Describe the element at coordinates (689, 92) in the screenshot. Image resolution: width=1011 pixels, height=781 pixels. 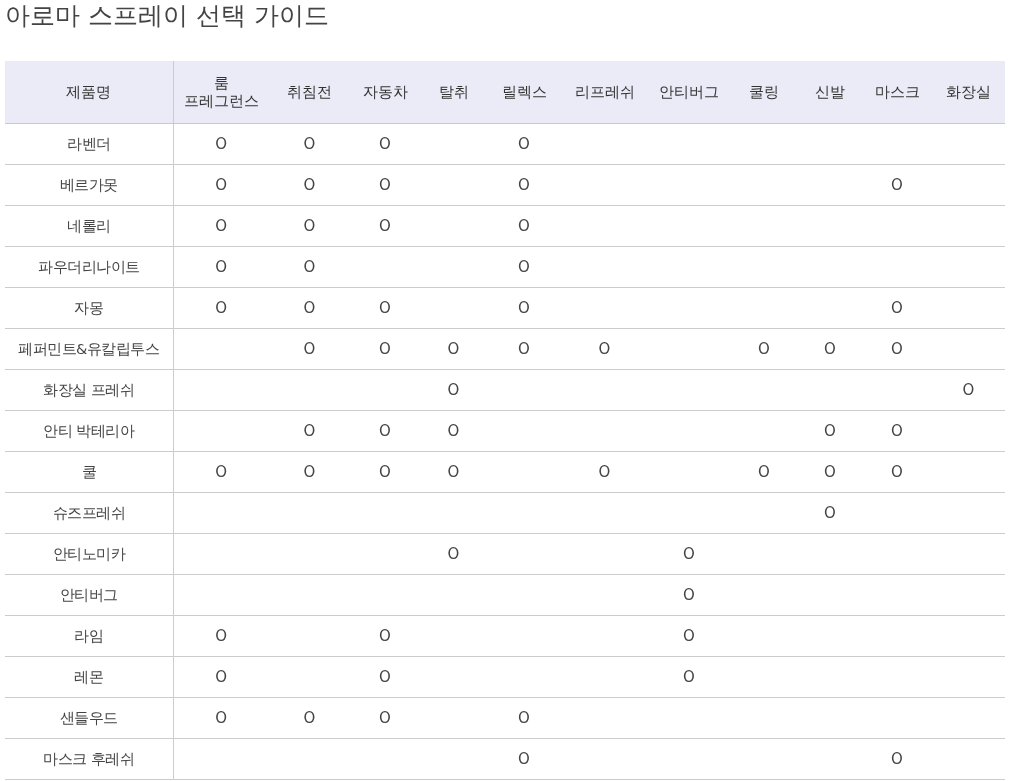
I see `column-header: 안티버그` at that location.